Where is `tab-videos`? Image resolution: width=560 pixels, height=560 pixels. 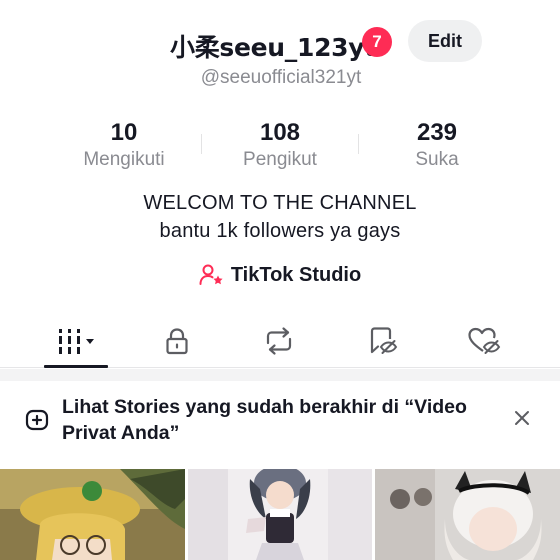 tab-videos is located at coordinates (76, 341).